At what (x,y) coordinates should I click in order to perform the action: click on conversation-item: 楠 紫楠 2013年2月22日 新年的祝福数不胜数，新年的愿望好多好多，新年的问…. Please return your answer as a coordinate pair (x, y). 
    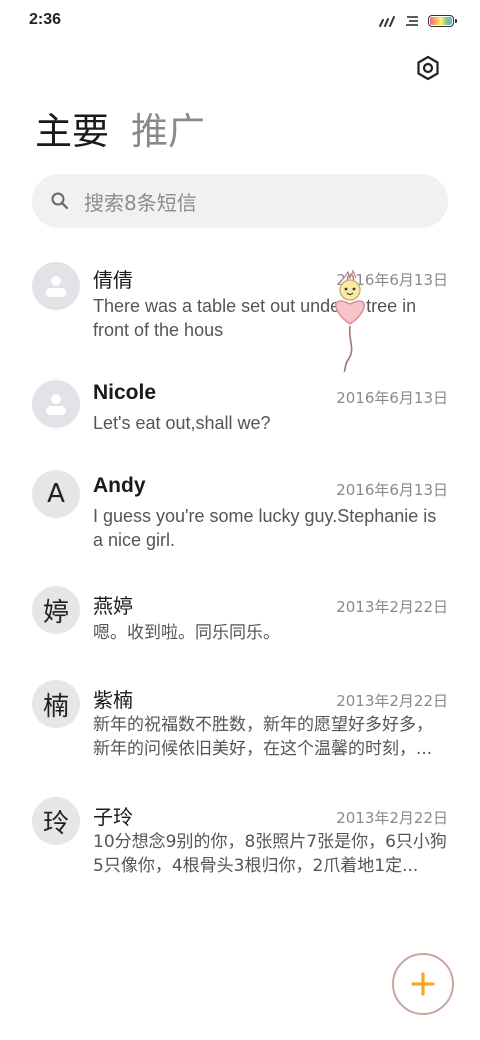
    Looking at the image, I should click on (240, 728).